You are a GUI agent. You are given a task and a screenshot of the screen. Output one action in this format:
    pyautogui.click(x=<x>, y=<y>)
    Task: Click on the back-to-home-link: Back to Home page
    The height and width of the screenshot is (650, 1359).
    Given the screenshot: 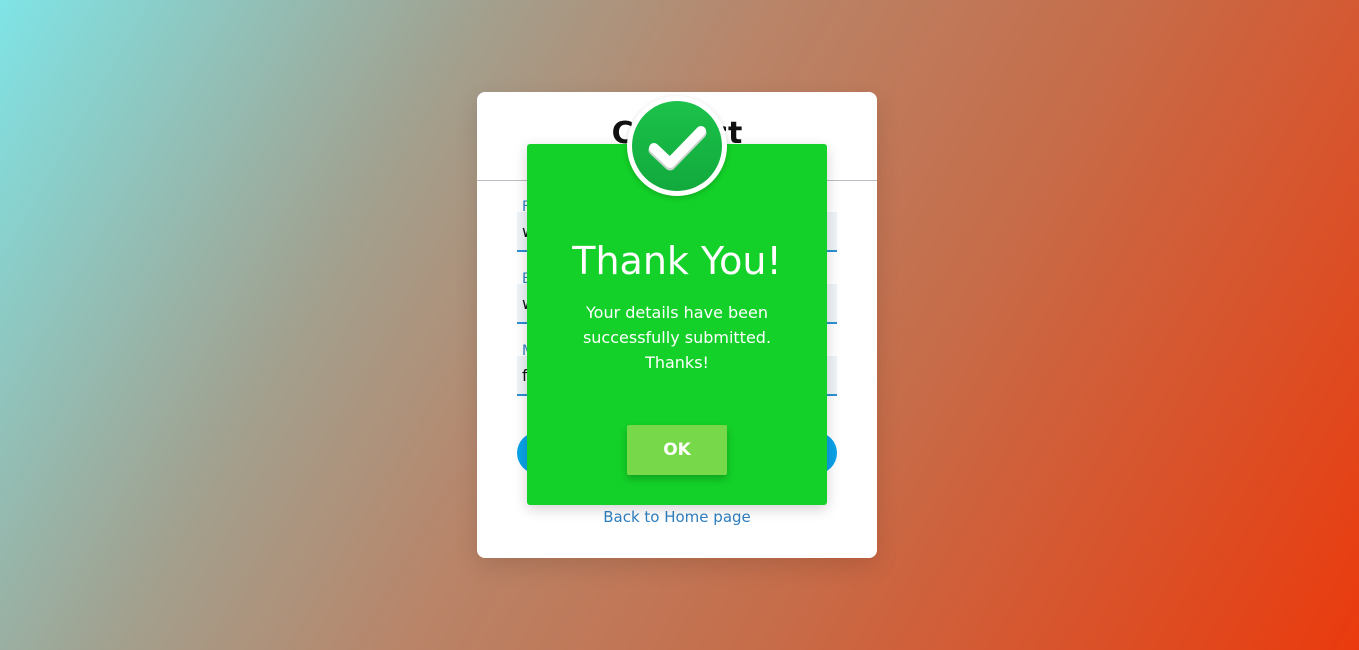 What is the action you would take?
    pyautogui.click(x=677, y=517)
    